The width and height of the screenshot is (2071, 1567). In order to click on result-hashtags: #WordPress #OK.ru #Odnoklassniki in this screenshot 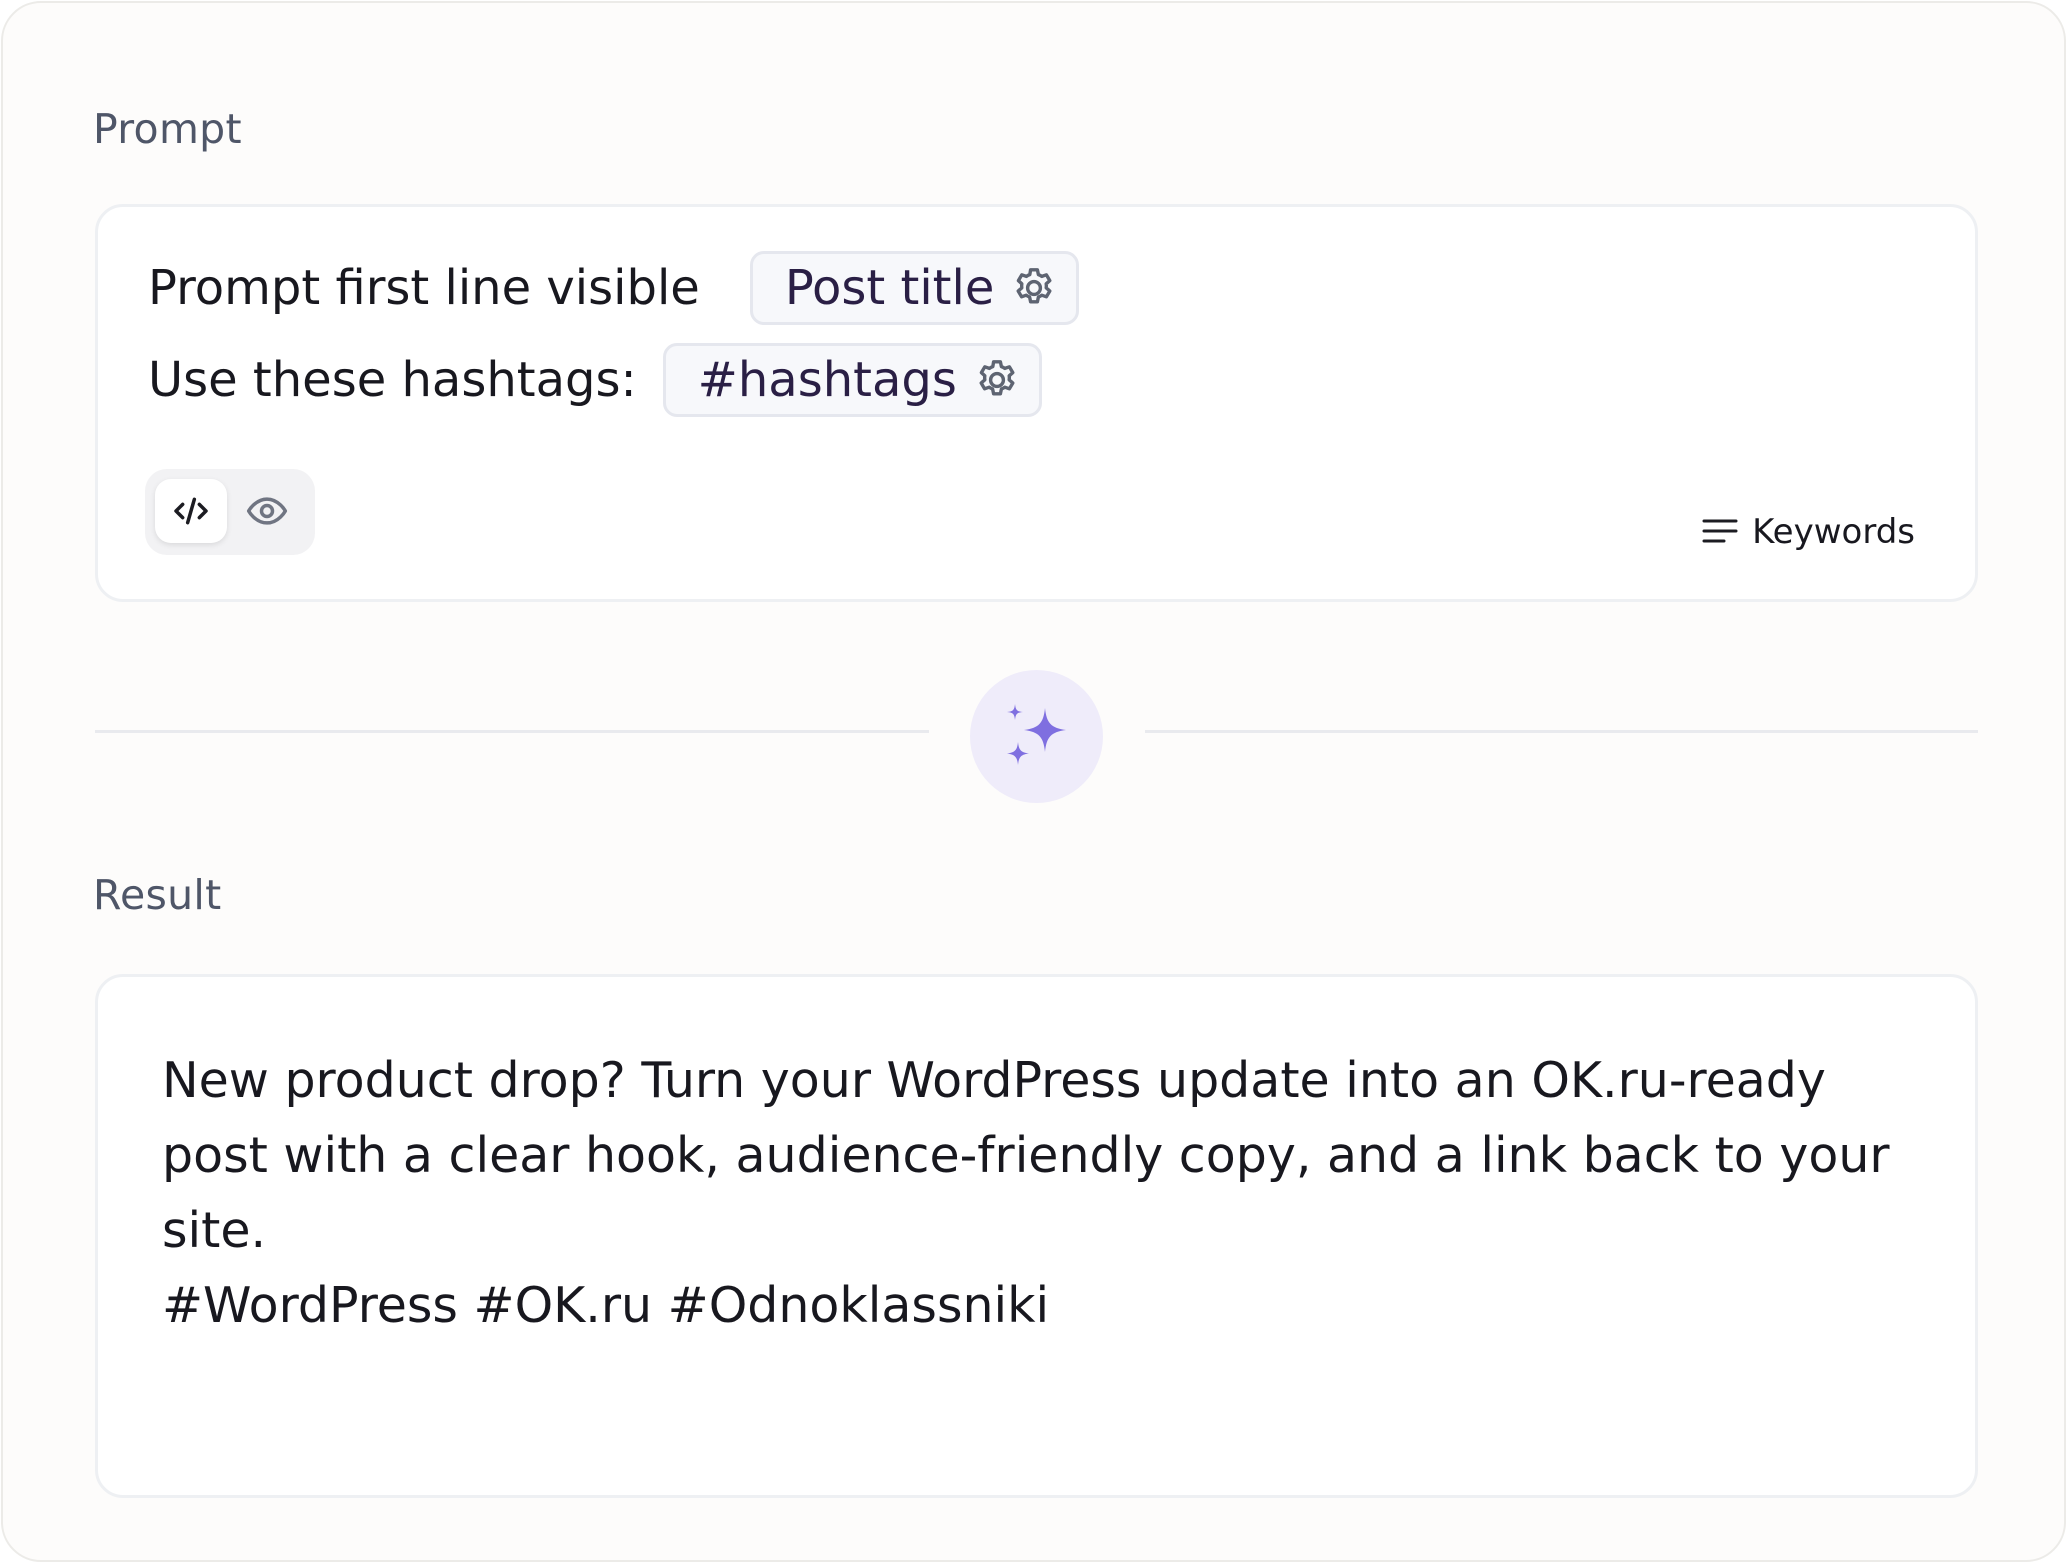, I will do `click(606, 1305)`.